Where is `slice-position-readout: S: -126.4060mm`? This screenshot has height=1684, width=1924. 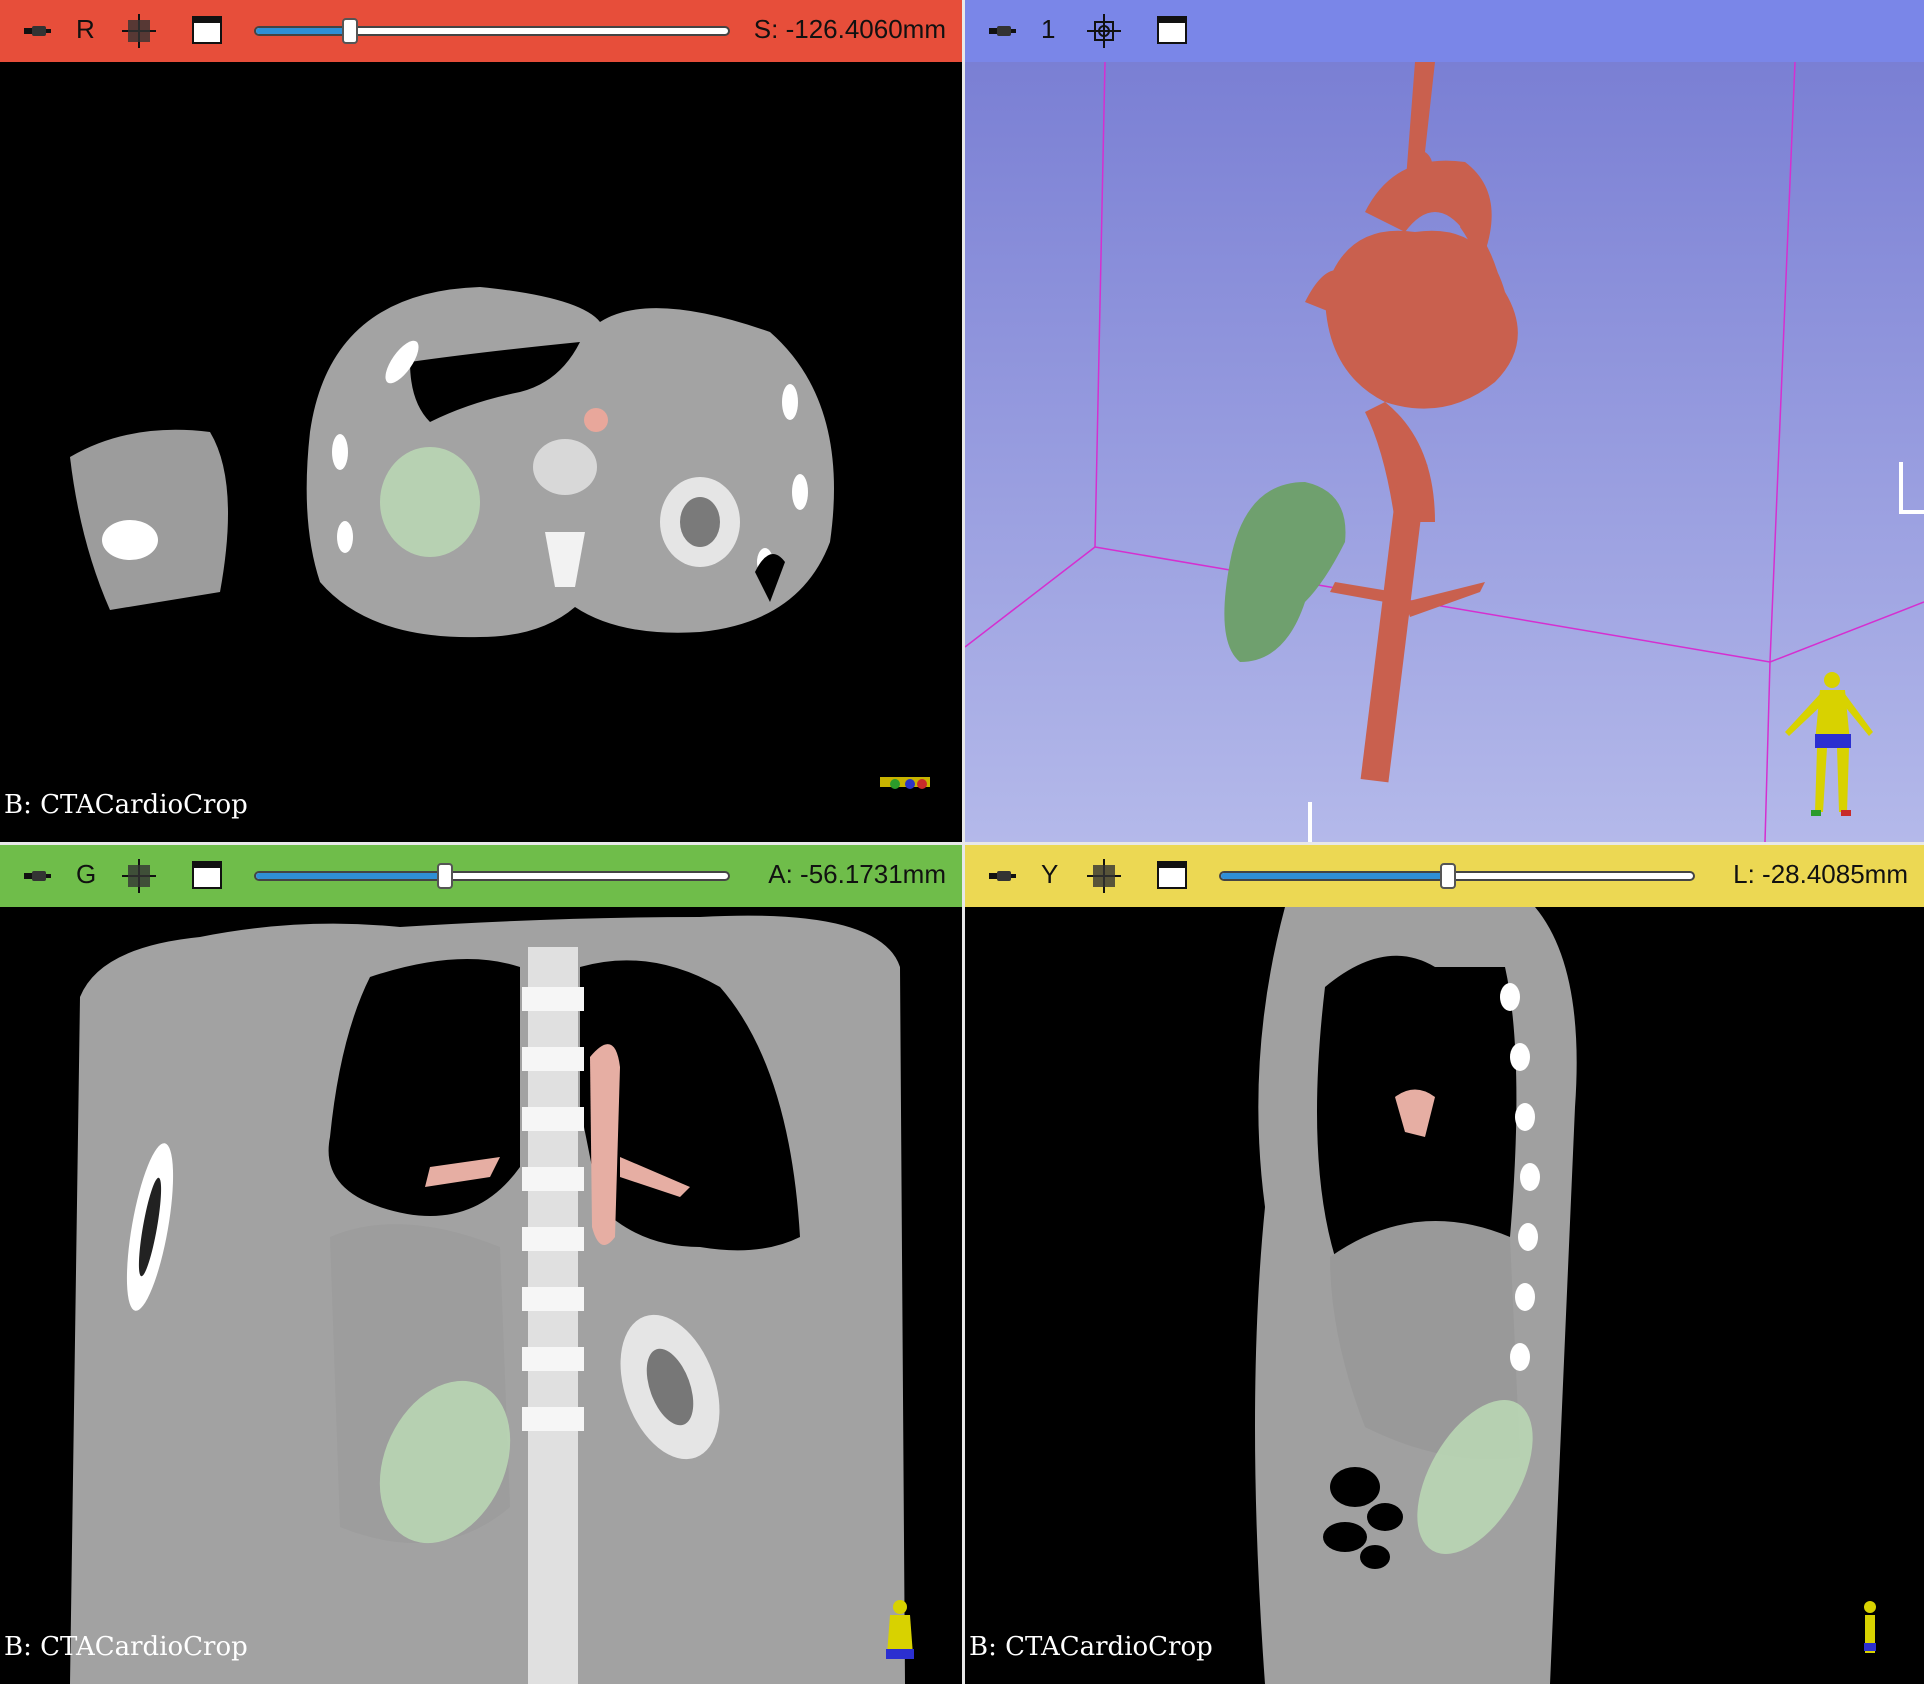
slice-position-readout: S: -126.4060mm is located at coordinates (849, 29).